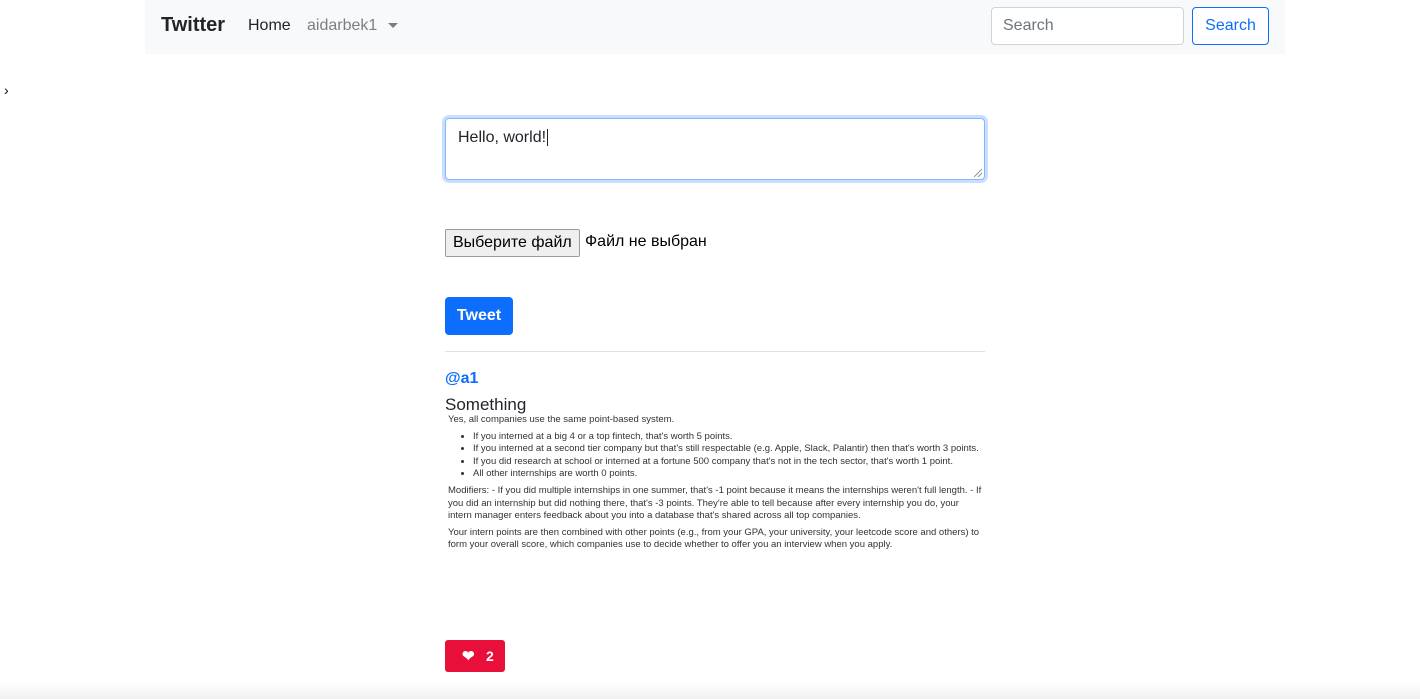  What do you see at coordinates (461, 379) in the screenshot?
I see `post-author-handle: @a1` at bounding box center [461, 379].